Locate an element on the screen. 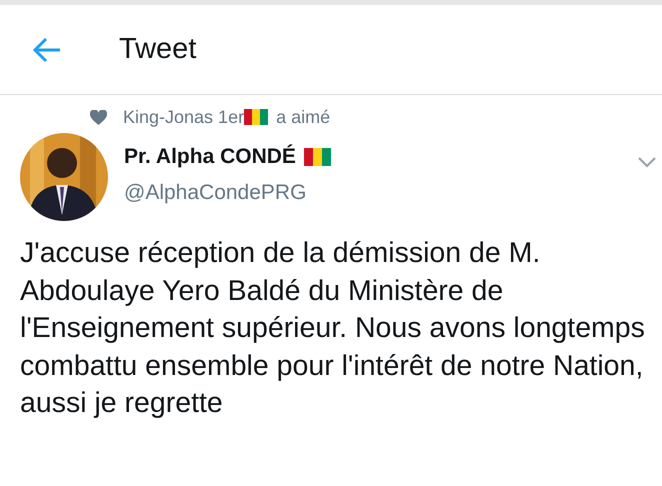  liked-label: a aimé is located at coordinates (303, 117).